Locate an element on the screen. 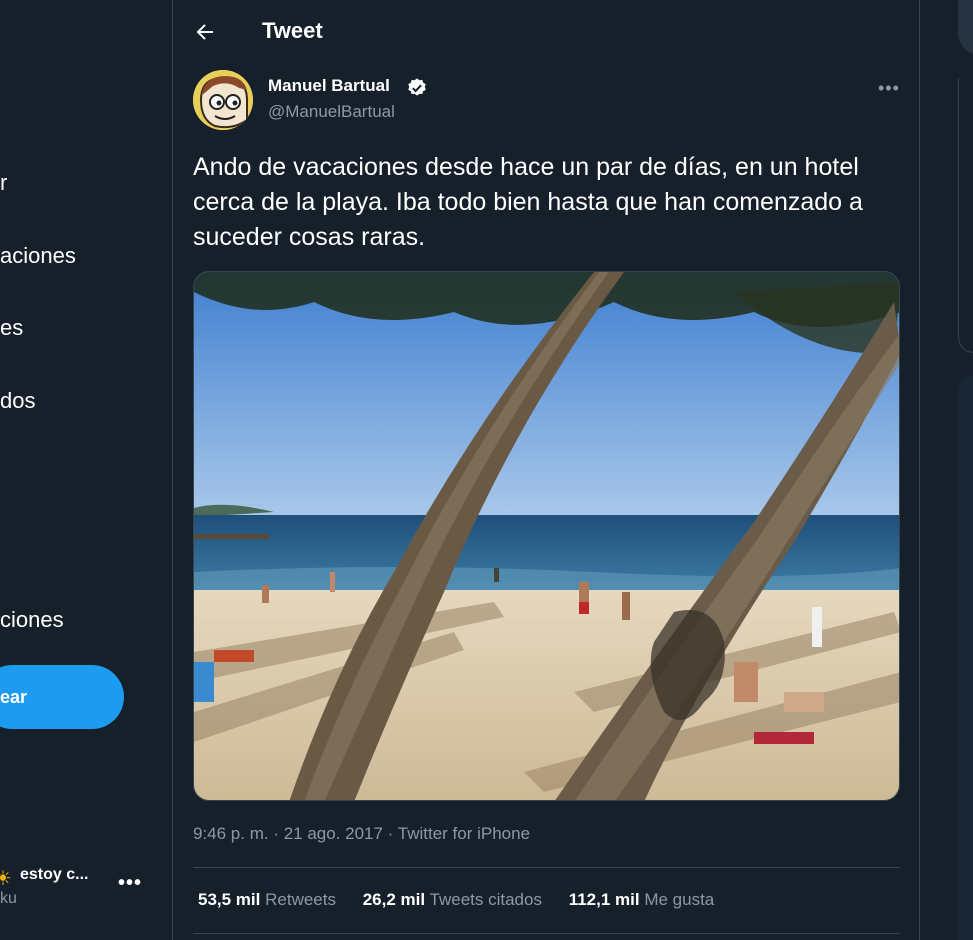  stat-retweets: 53,5 mil Retweets is located at coordinates (267, 900).